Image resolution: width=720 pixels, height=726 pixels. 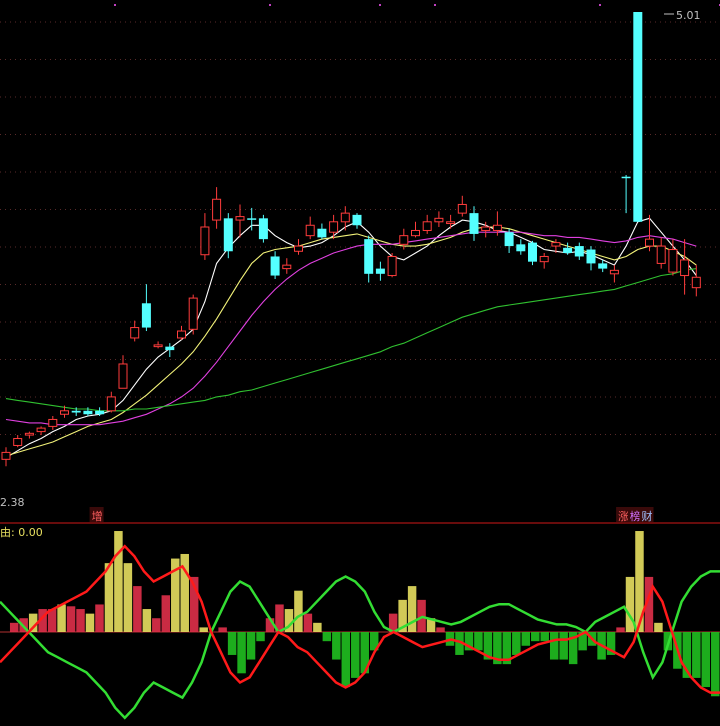 I want to click on marker-label: 榜, so click(x=635, y=516).